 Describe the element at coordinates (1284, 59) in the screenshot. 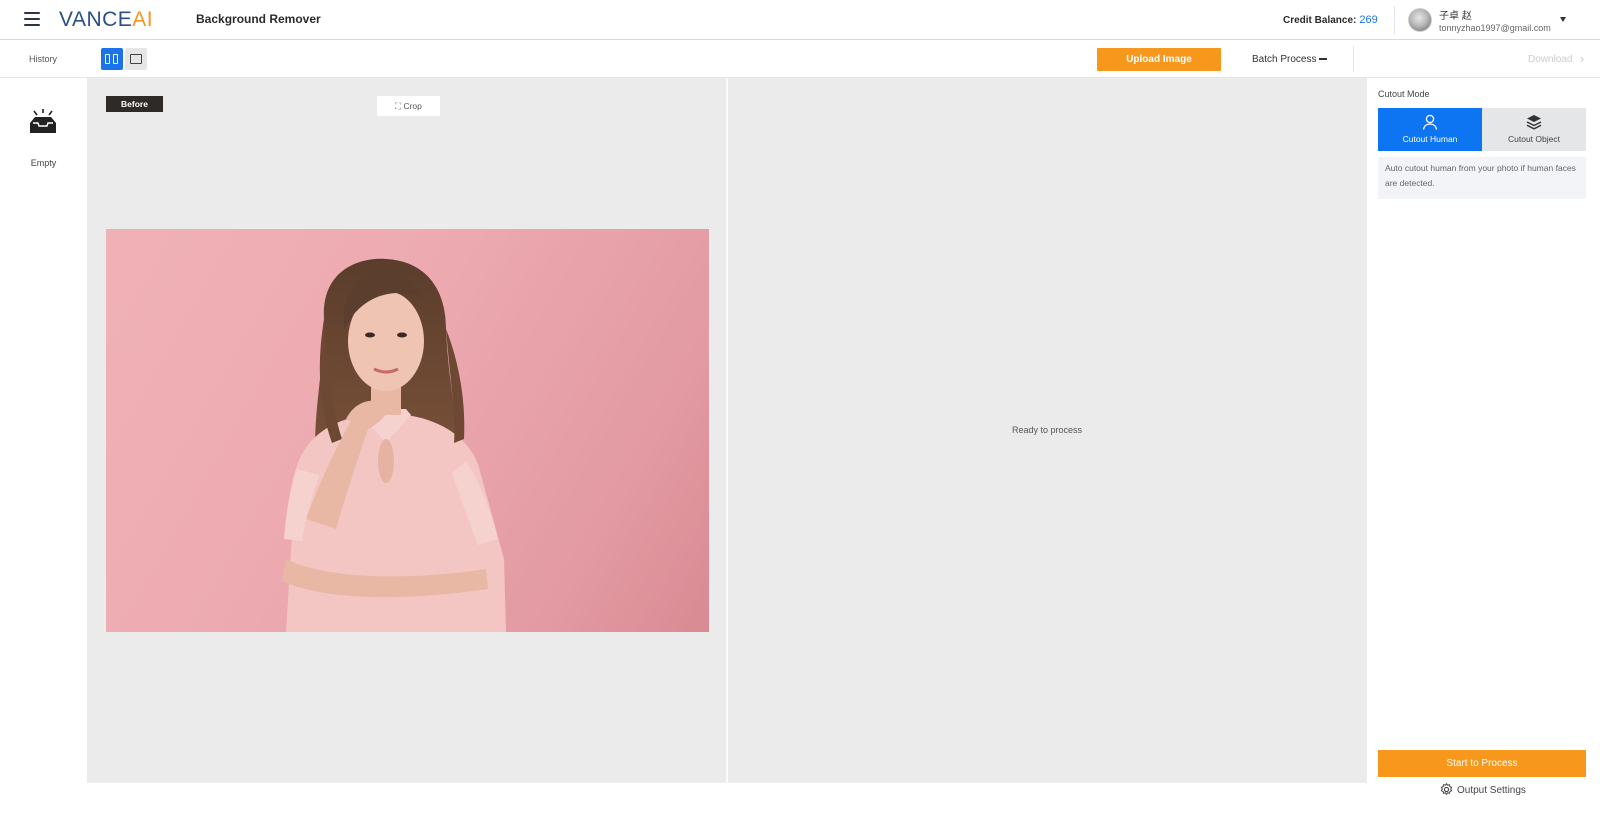

I see `batch-process-label: Batch Process` at that location.